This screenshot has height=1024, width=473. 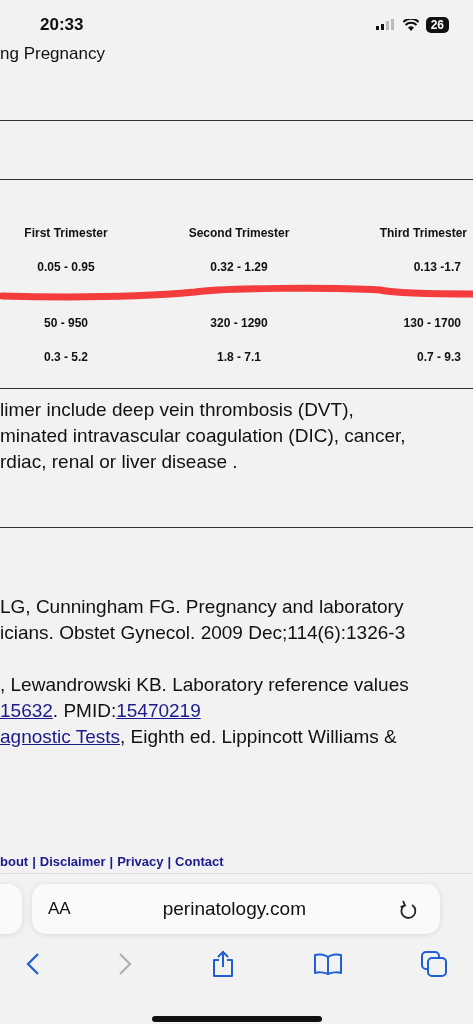 What do you see at coordinates (62, 25) in the screenshot?
I see `status-time: 20:33` at bounding box center [62, 25].